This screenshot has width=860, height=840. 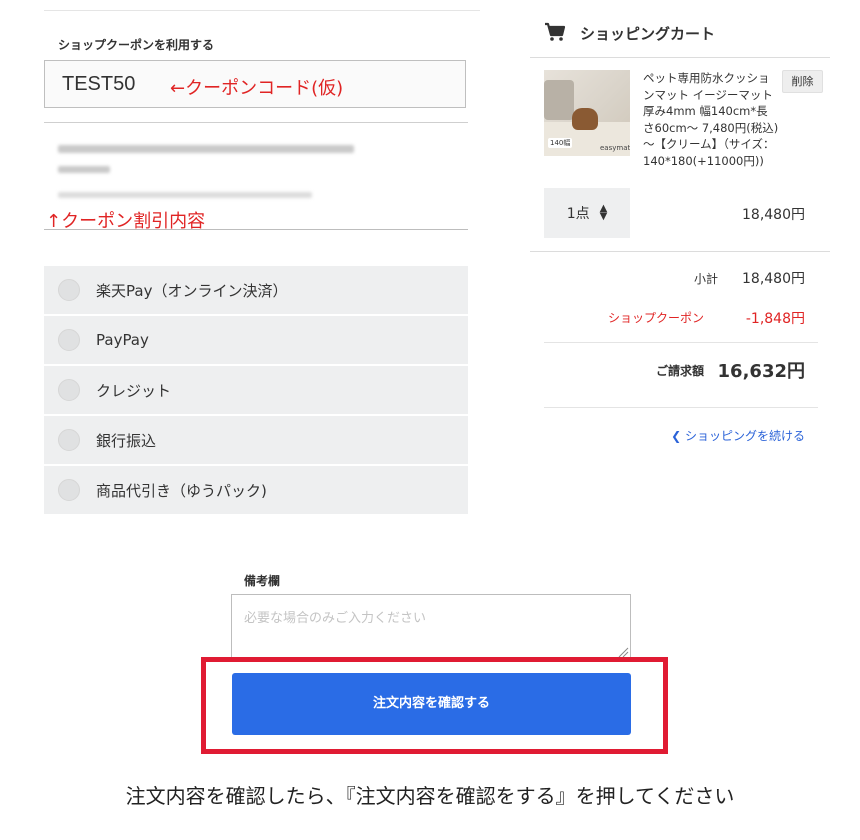 I want to click on thumbnail-dog, so click(x=585, y=119).